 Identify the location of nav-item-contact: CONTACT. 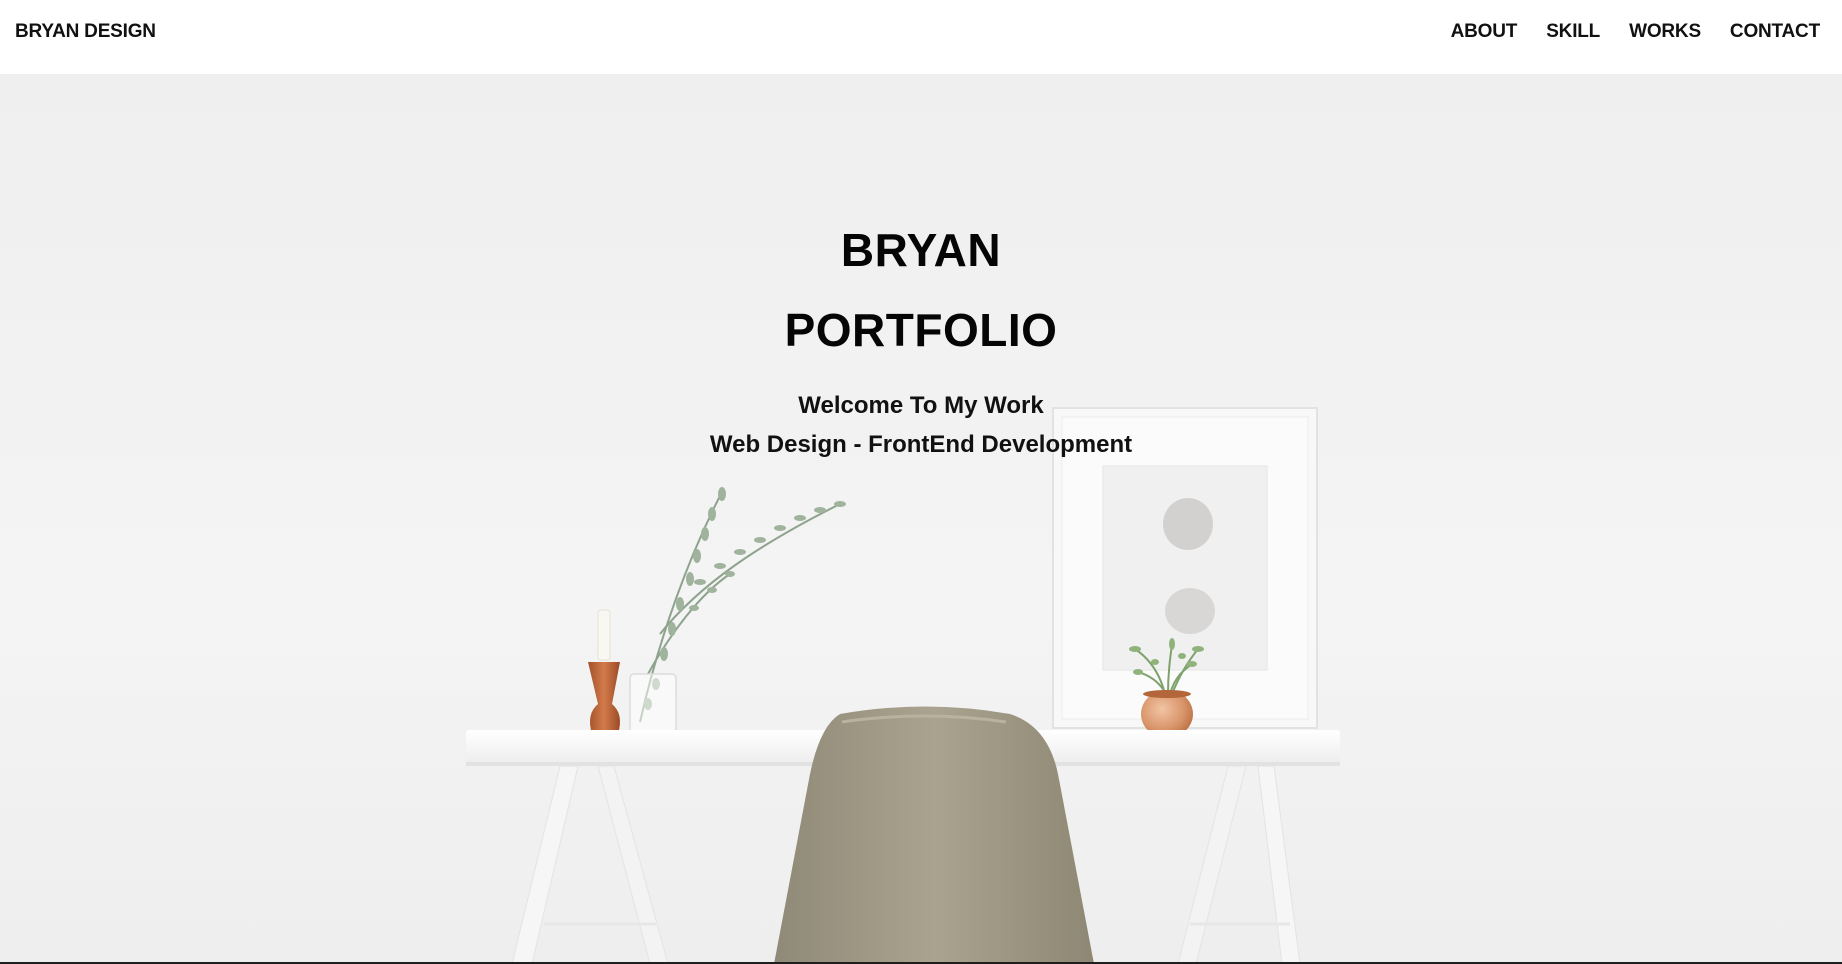
(1775, 32).